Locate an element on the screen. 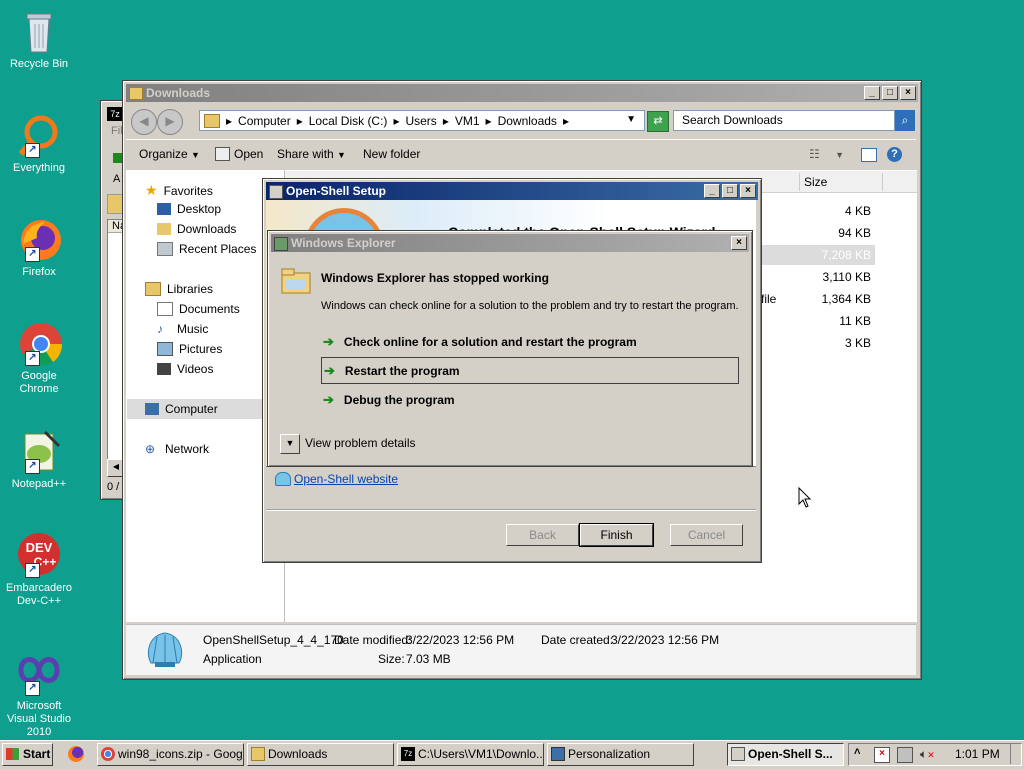  tray-expand-icon: ˄ is located at coordinates (857, 752).